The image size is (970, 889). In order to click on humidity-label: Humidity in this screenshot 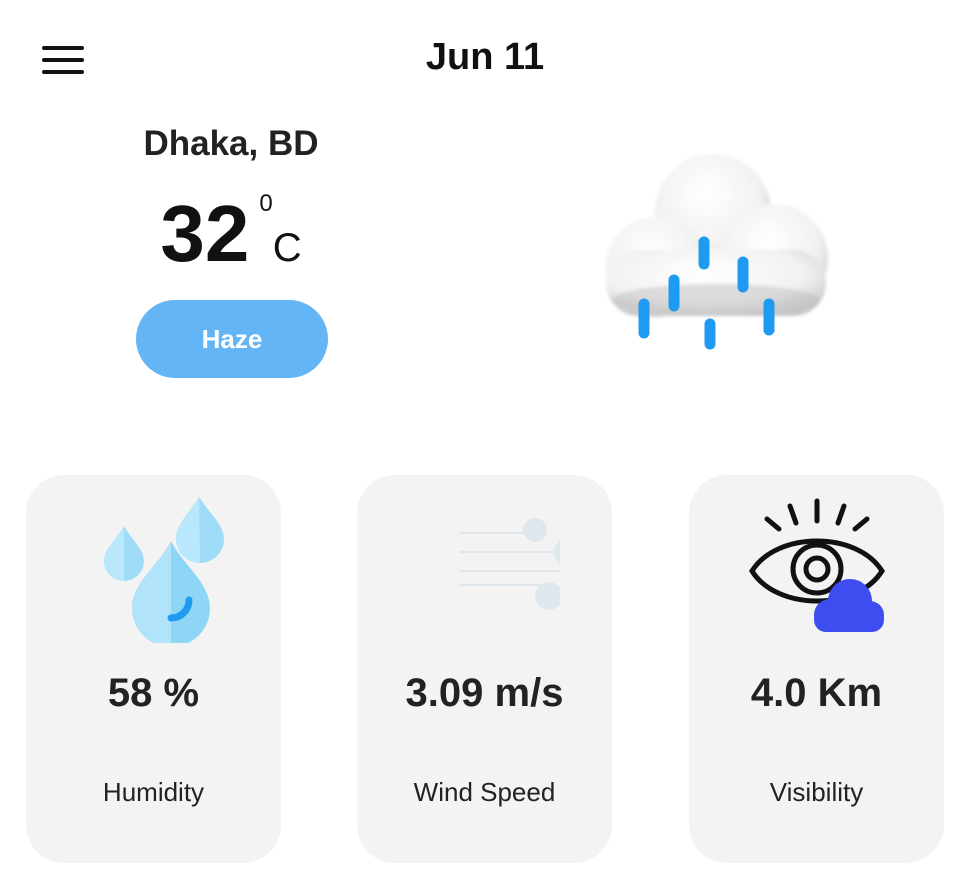, I will do `click(153, 792)`.